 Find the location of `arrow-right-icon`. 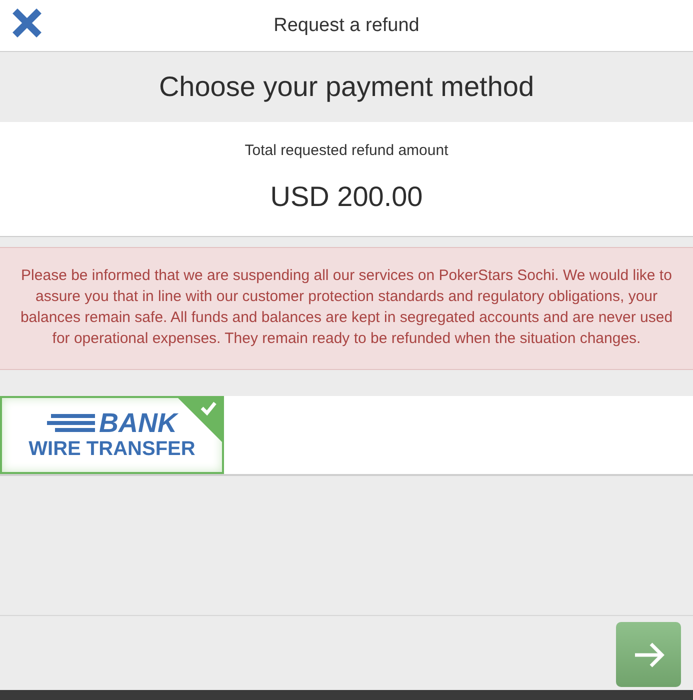

arrow-right-icon is located at coordinates (648, 654).